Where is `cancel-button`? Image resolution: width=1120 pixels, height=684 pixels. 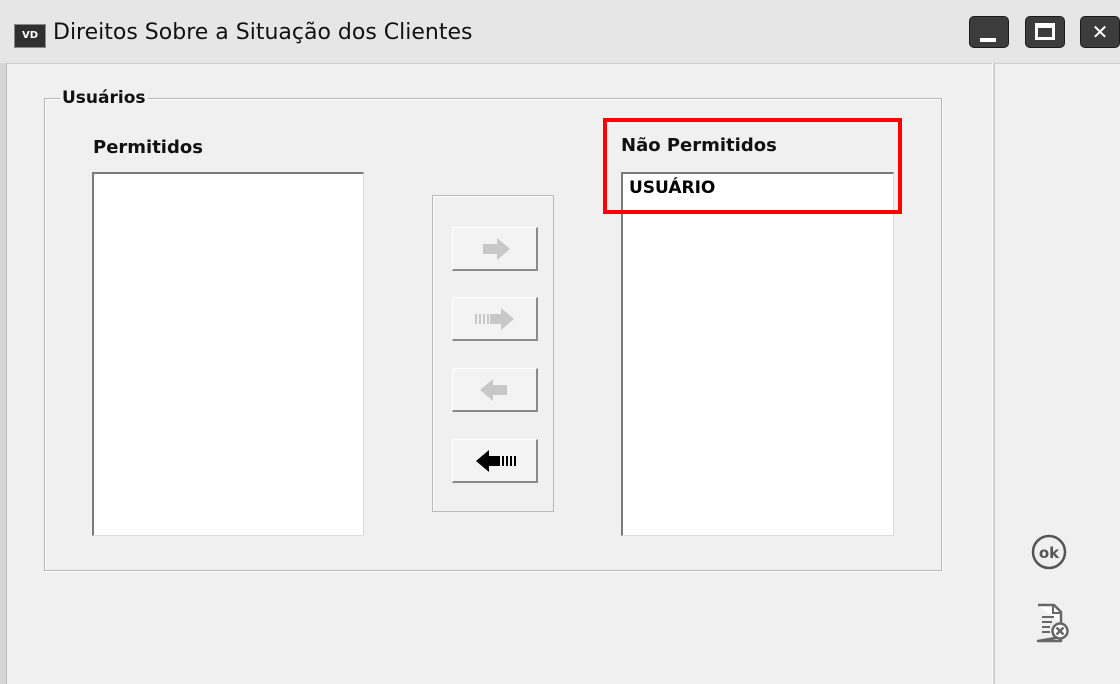
cancel-button is located at coordinates (1052, 624).